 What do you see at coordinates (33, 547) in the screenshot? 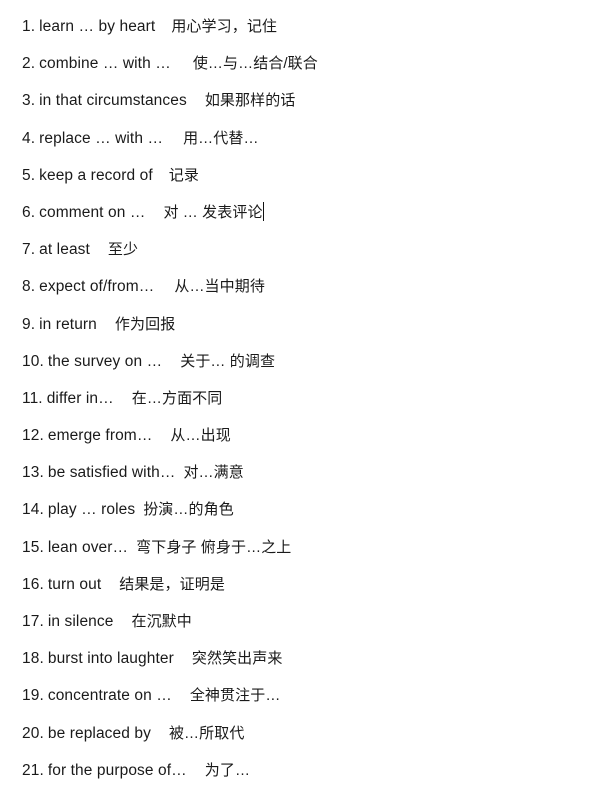
I see `entry-number: 15.` at bounding box center [33, 547].